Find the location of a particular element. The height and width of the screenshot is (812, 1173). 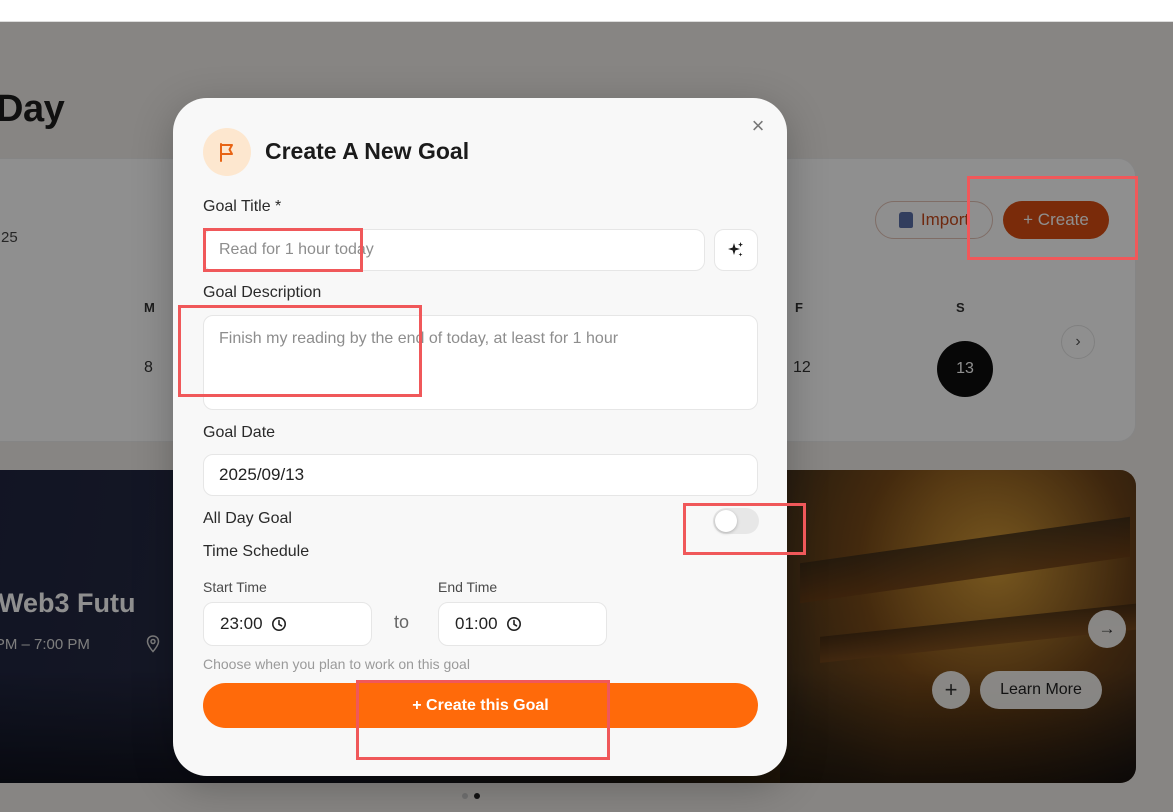

goal-date-input is located at coordinates (480, 475).